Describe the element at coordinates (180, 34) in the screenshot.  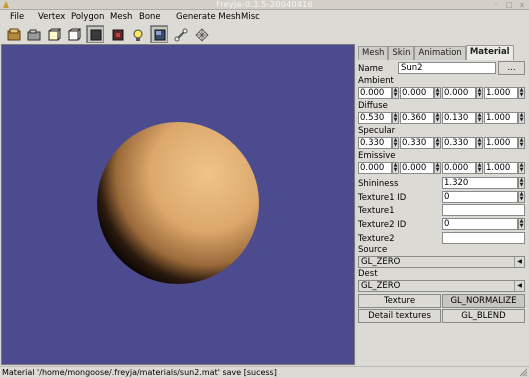
I see `bone-icon` at that location.